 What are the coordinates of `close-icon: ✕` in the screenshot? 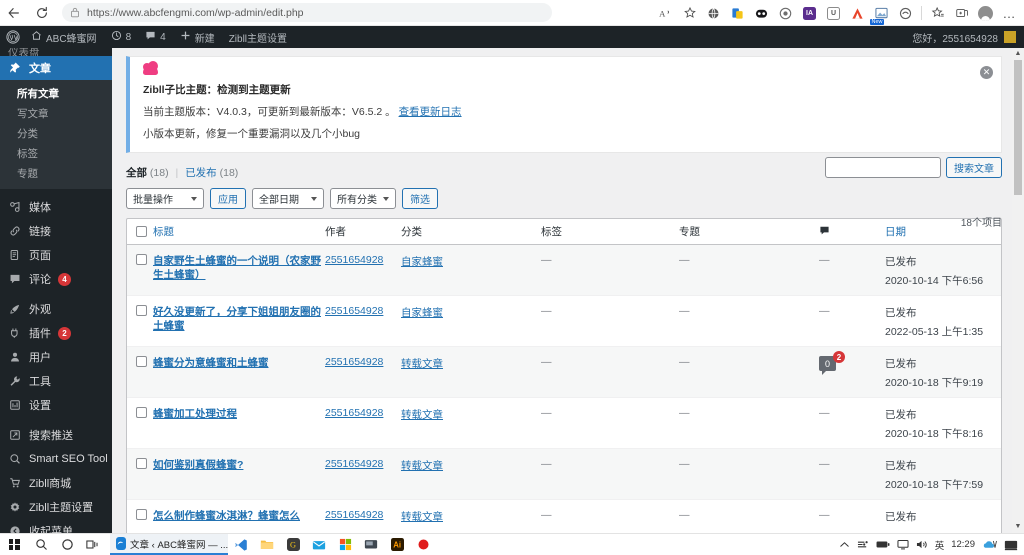 It's located at (986, 72).